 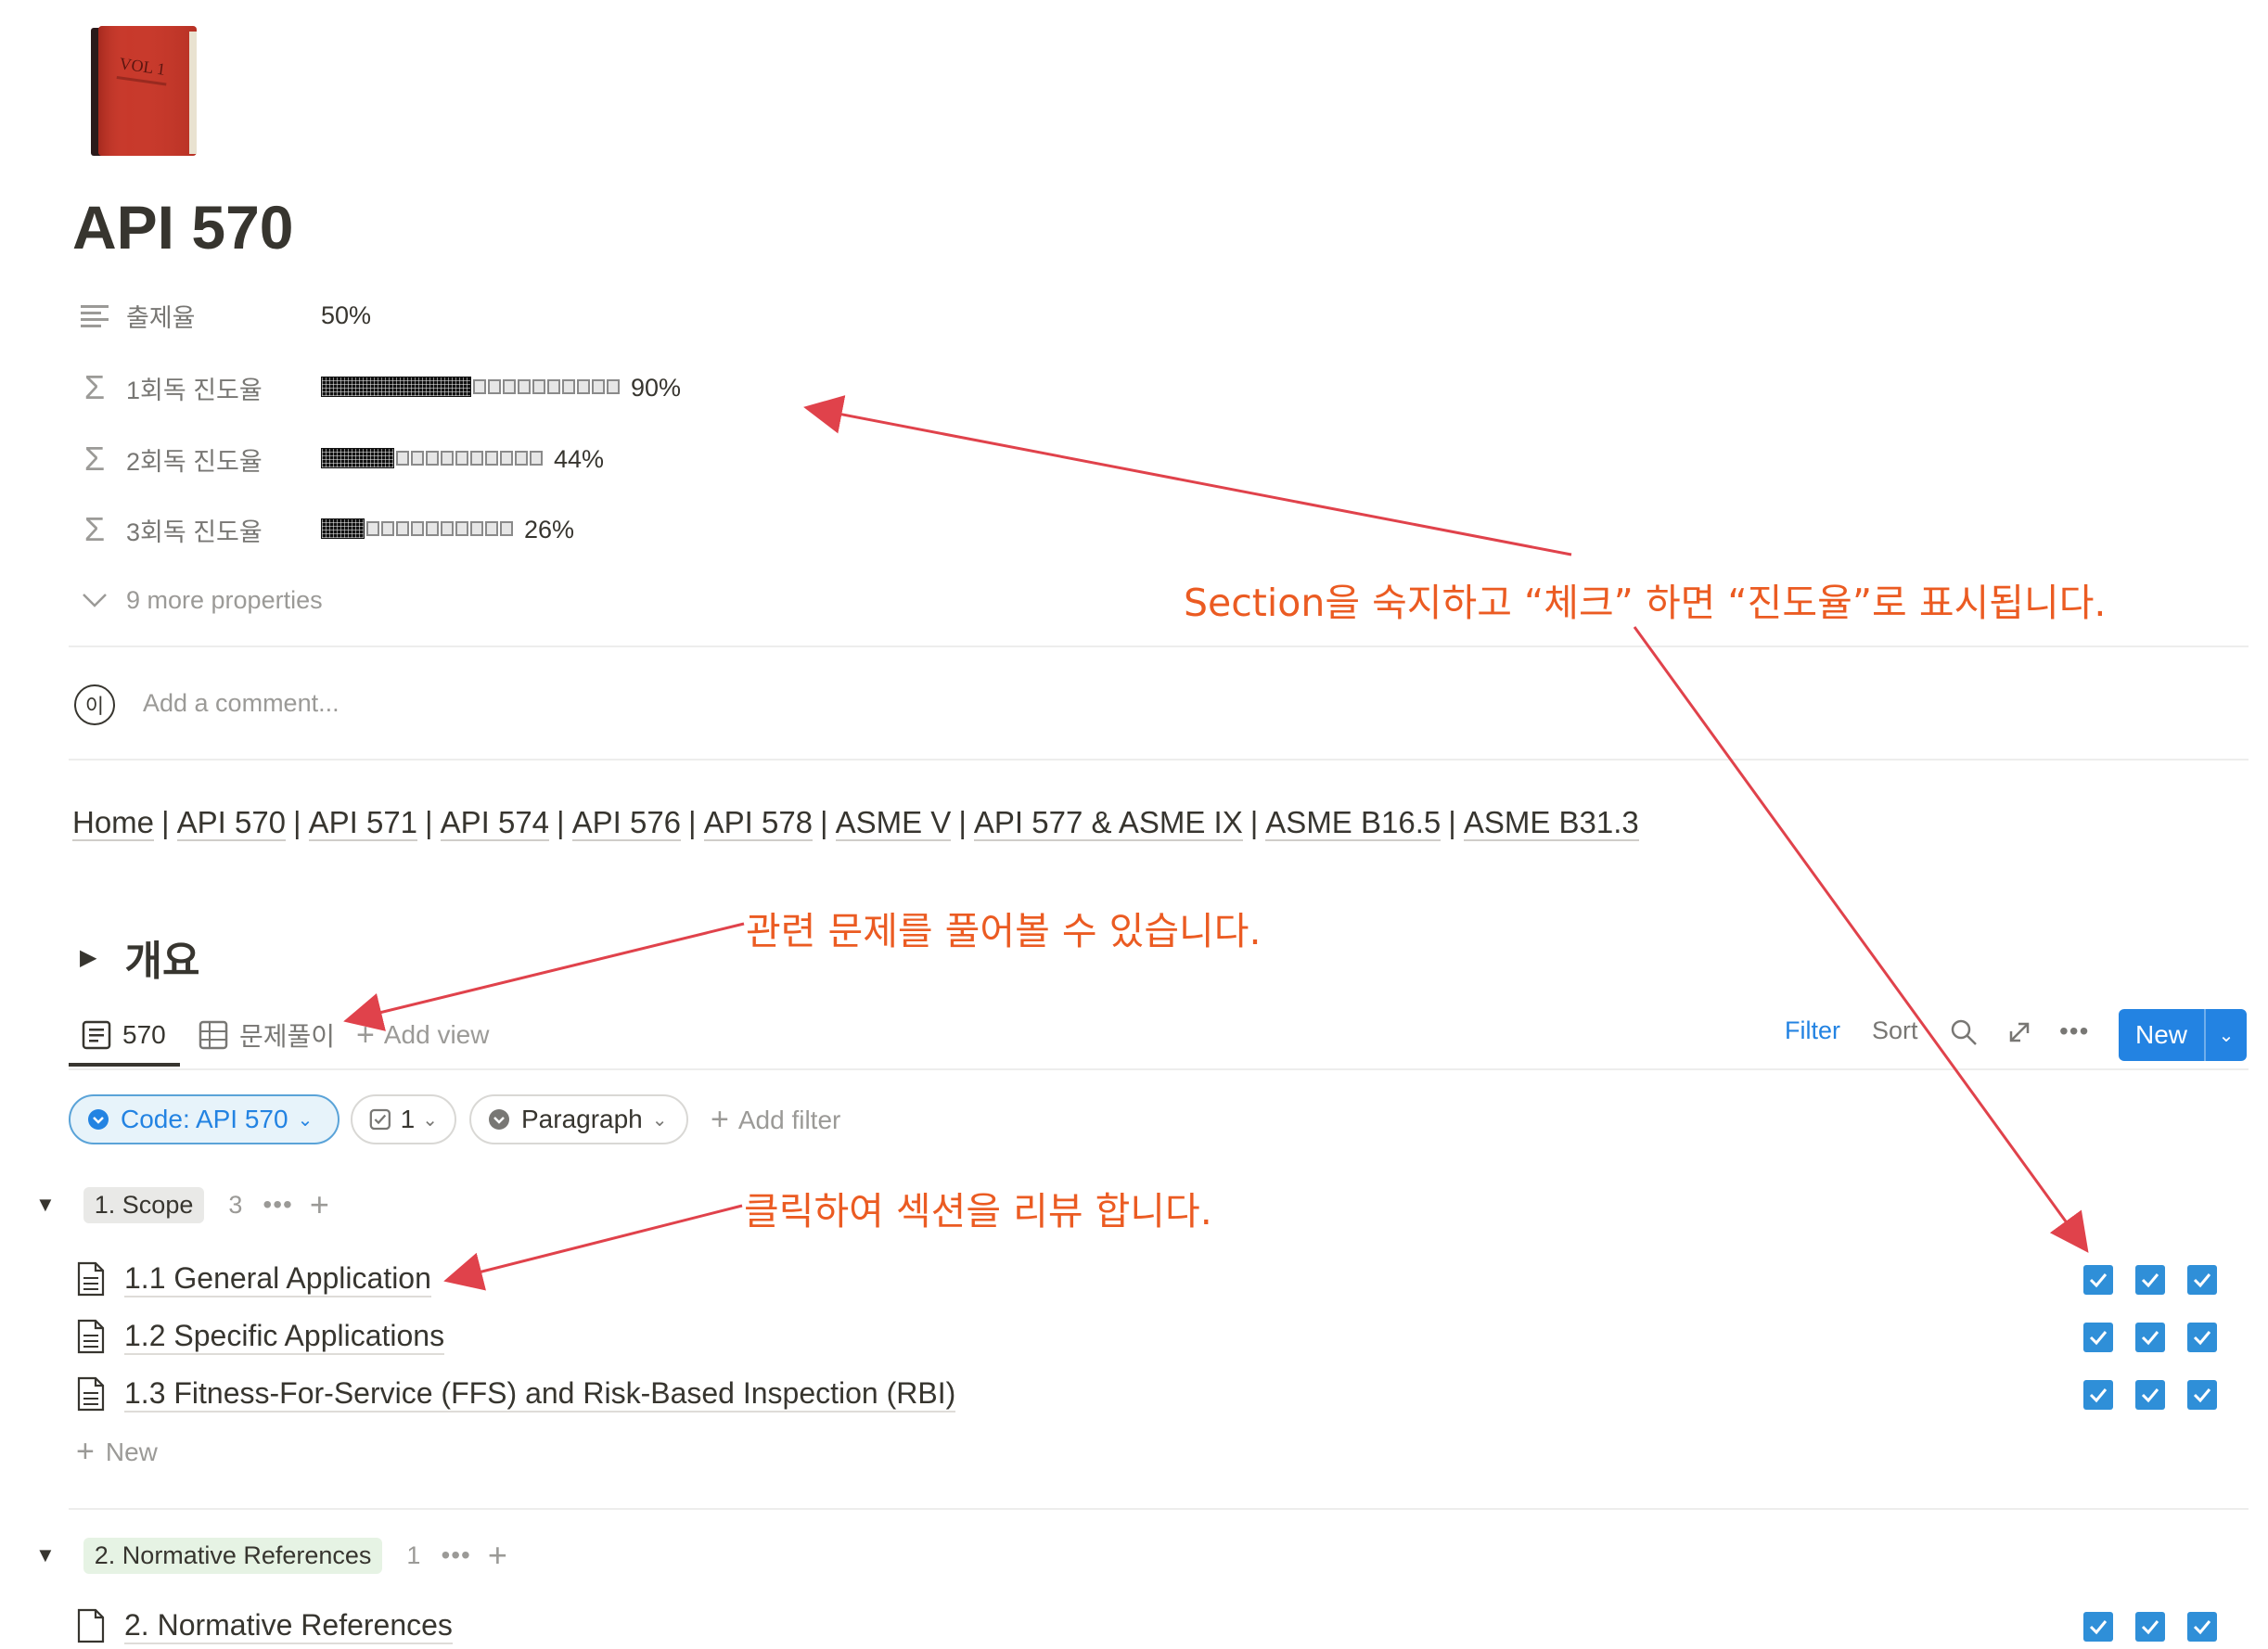 I want to click on arrow-to-questions-tab, so click(x=544, y=976).